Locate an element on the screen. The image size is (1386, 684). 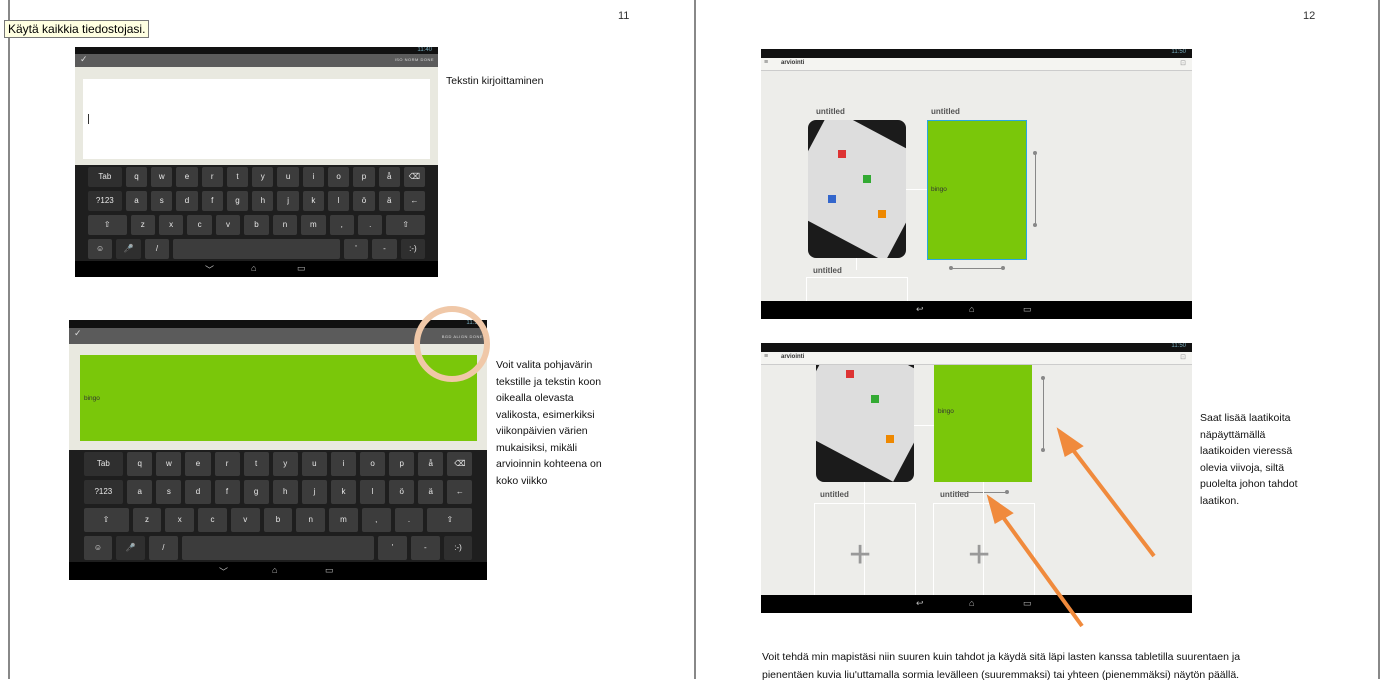
arrow-bottom-line is located at coordinates (1041, 569).